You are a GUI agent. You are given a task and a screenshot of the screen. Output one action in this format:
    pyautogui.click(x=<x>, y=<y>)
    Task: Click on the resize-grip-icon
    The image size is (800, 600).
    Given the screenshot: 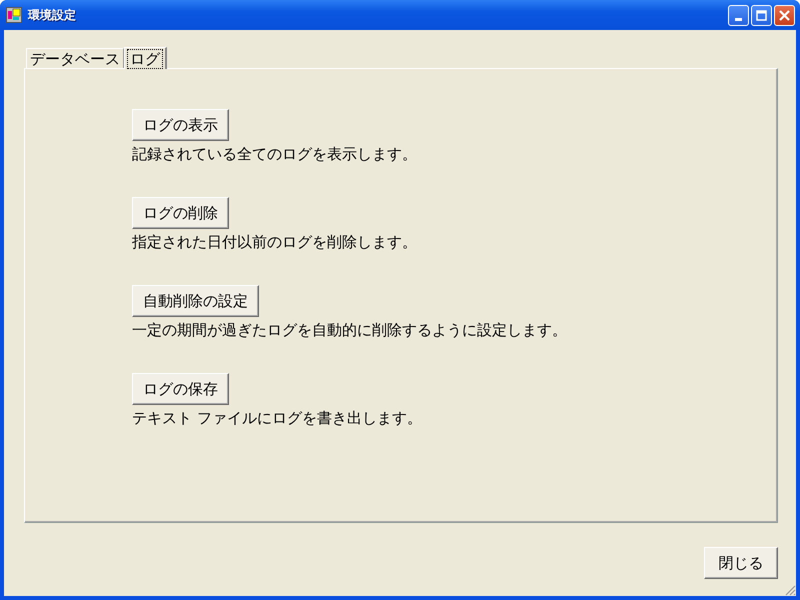 What is the action you would take?
    pyautogui.click(x=790, y=590)
    